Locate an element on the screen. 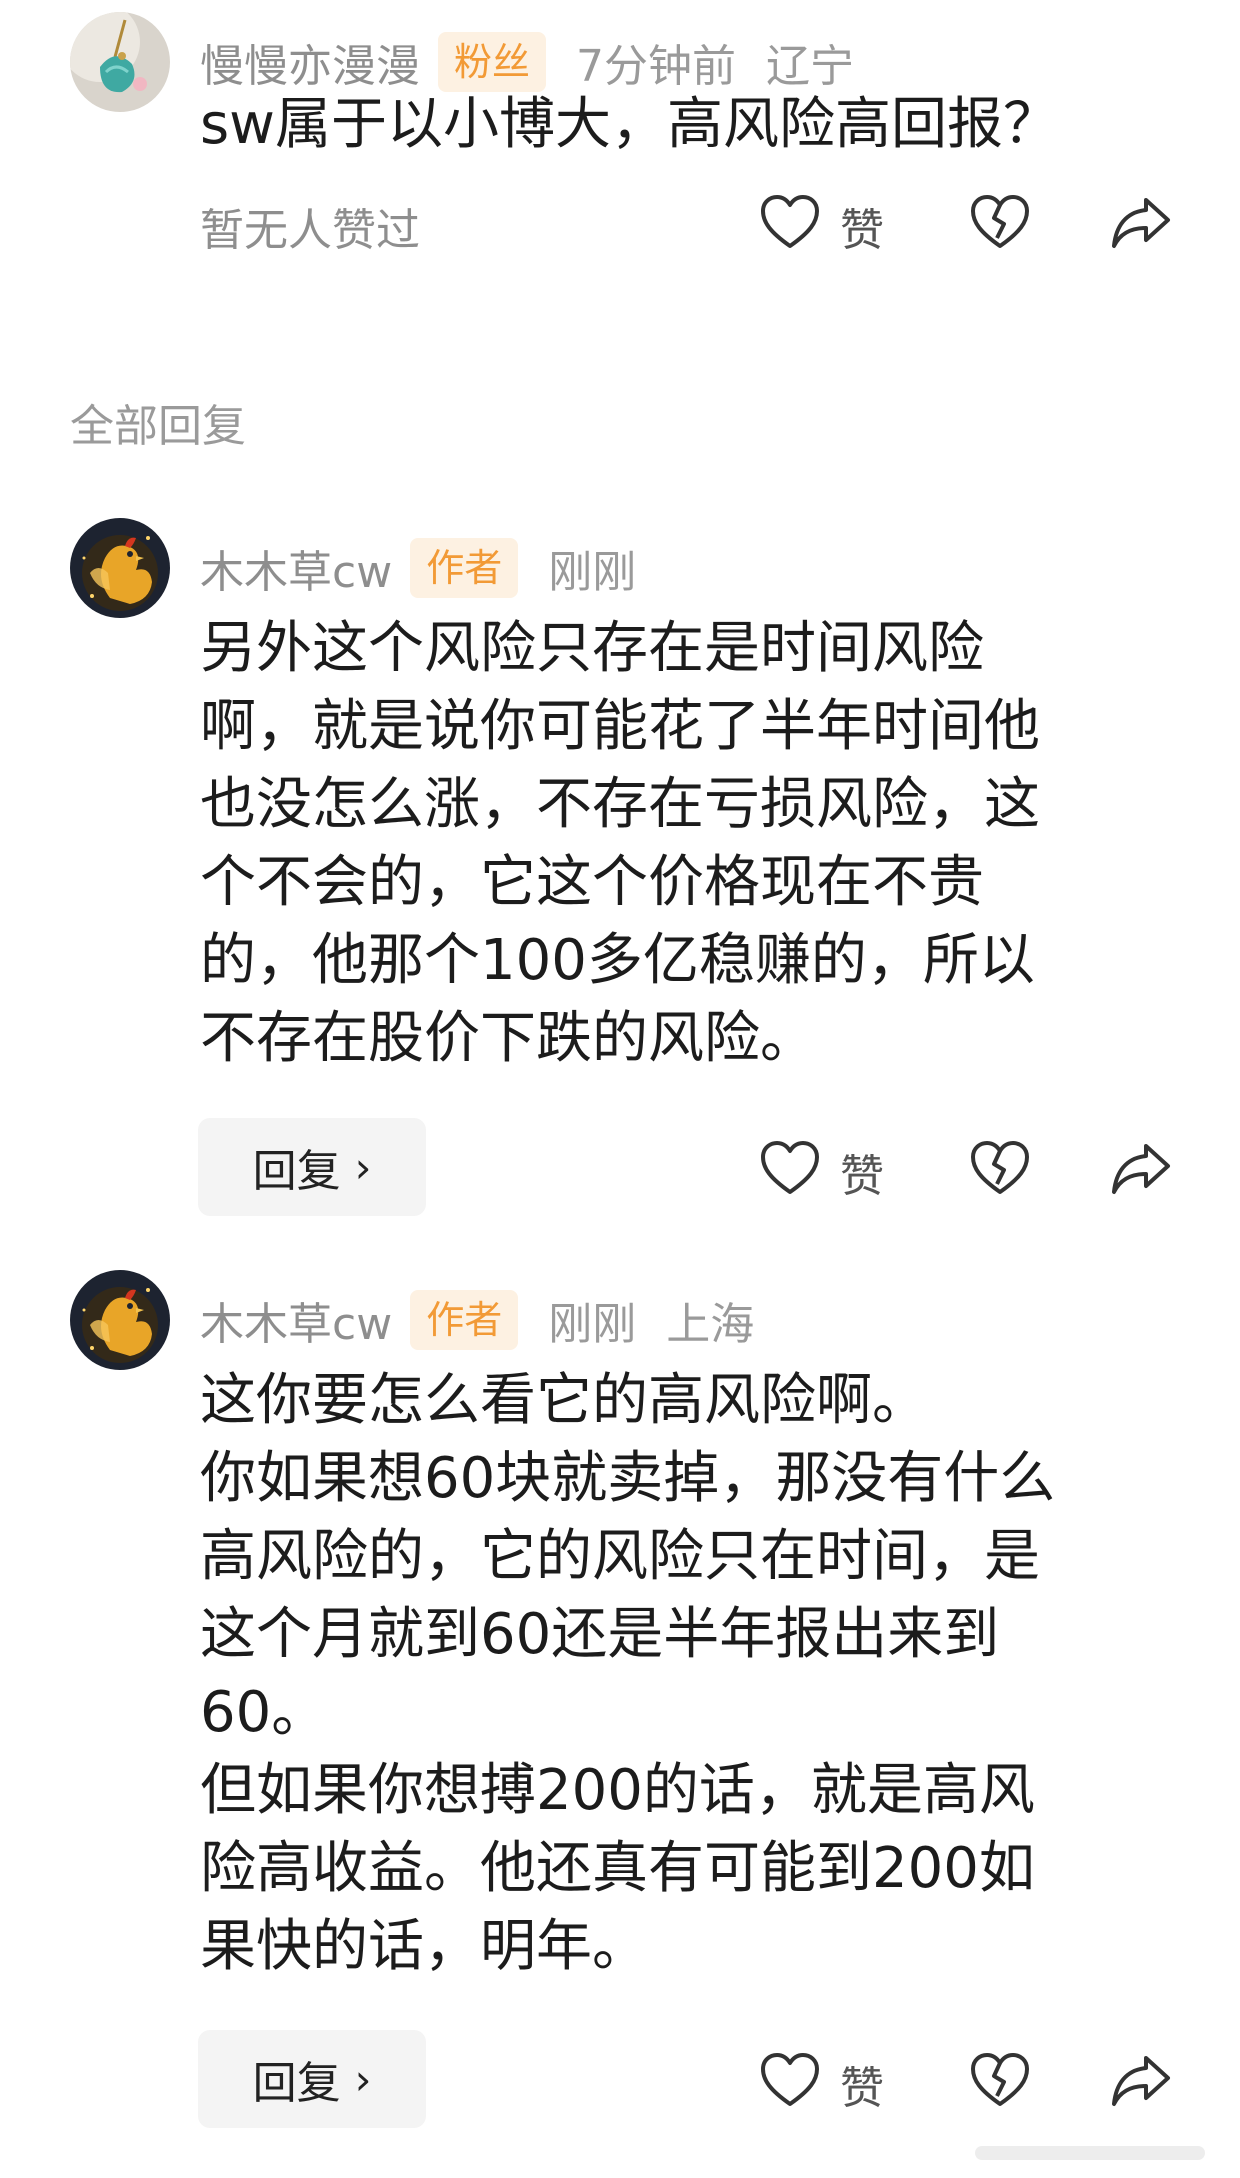 This screenshot has width=1240, height=2178. location: 上海 is located at coordinates (710, 1324).